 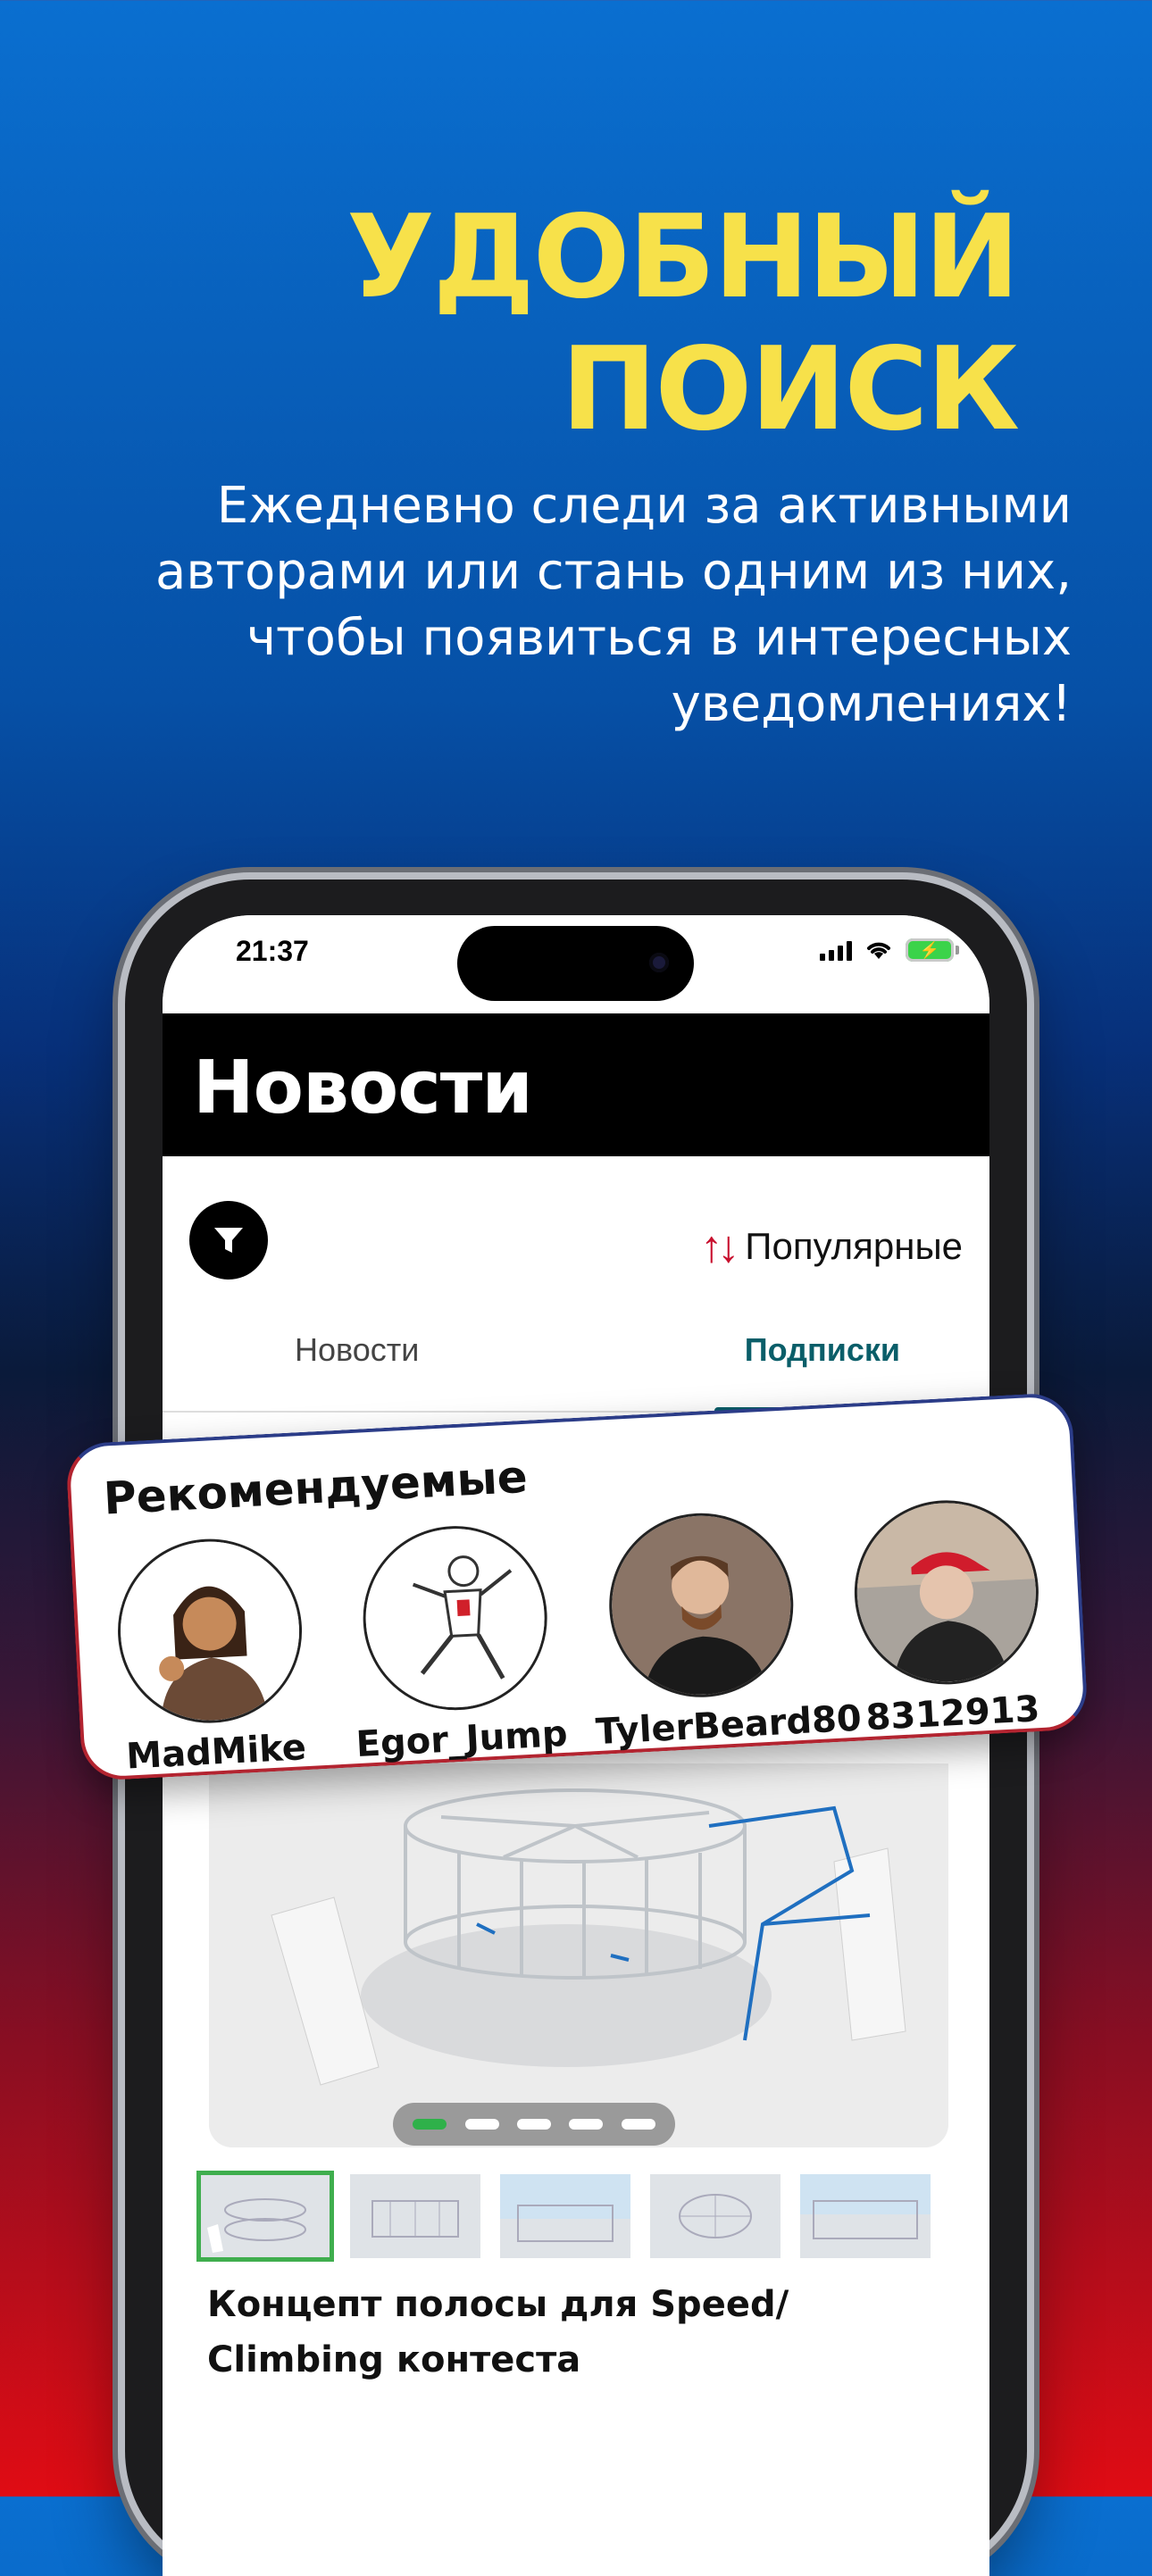 What do you see at coordinates (720, 1246) in the screenshot?
I see `sort-arrows-icon: ↑↓` at bounding box center [720, 1246].